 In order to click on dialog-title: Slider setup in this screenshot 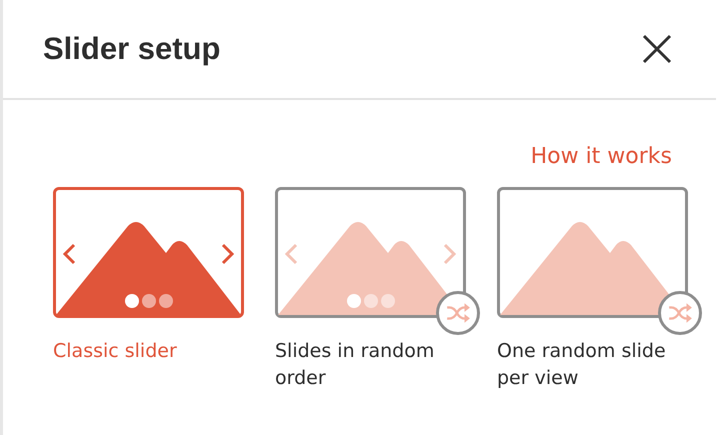, I will do `click(131, 49)`.